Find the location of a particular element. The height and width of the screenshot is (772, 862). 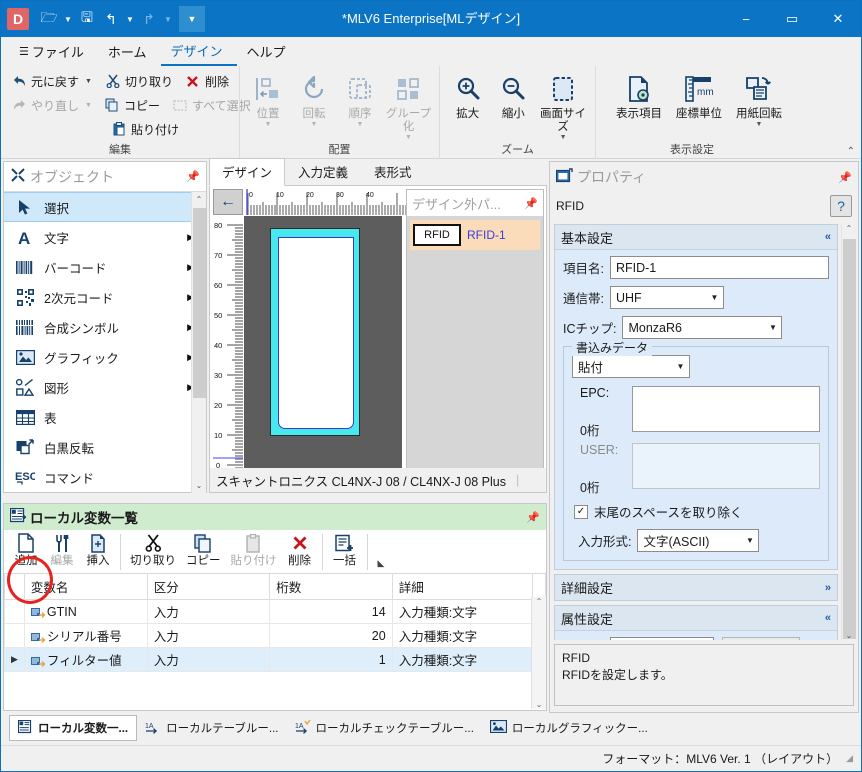

section-attribute-header: 属性設定 « is located at coordinates (696, 618).